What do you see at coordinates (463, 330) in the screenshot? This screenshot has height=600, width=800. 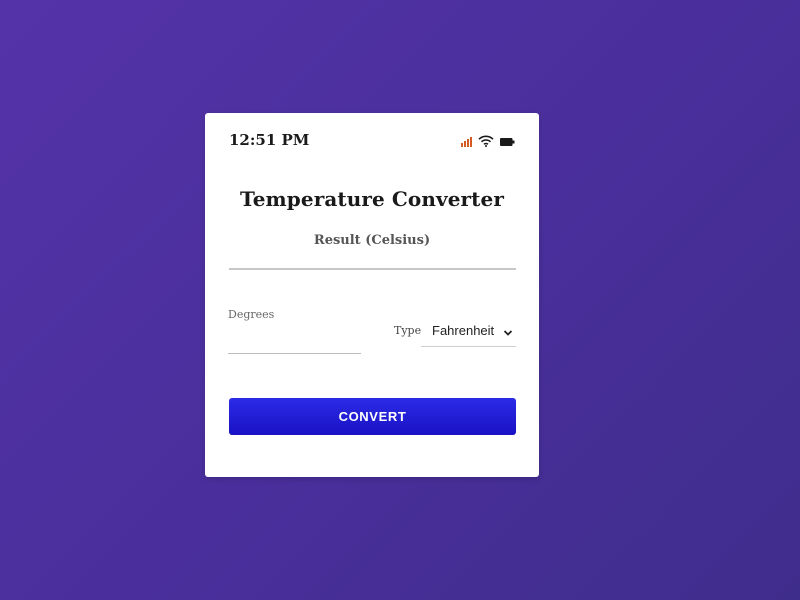 I see `type-select-value: Fahrenheit` at bounding box center [463, 330].